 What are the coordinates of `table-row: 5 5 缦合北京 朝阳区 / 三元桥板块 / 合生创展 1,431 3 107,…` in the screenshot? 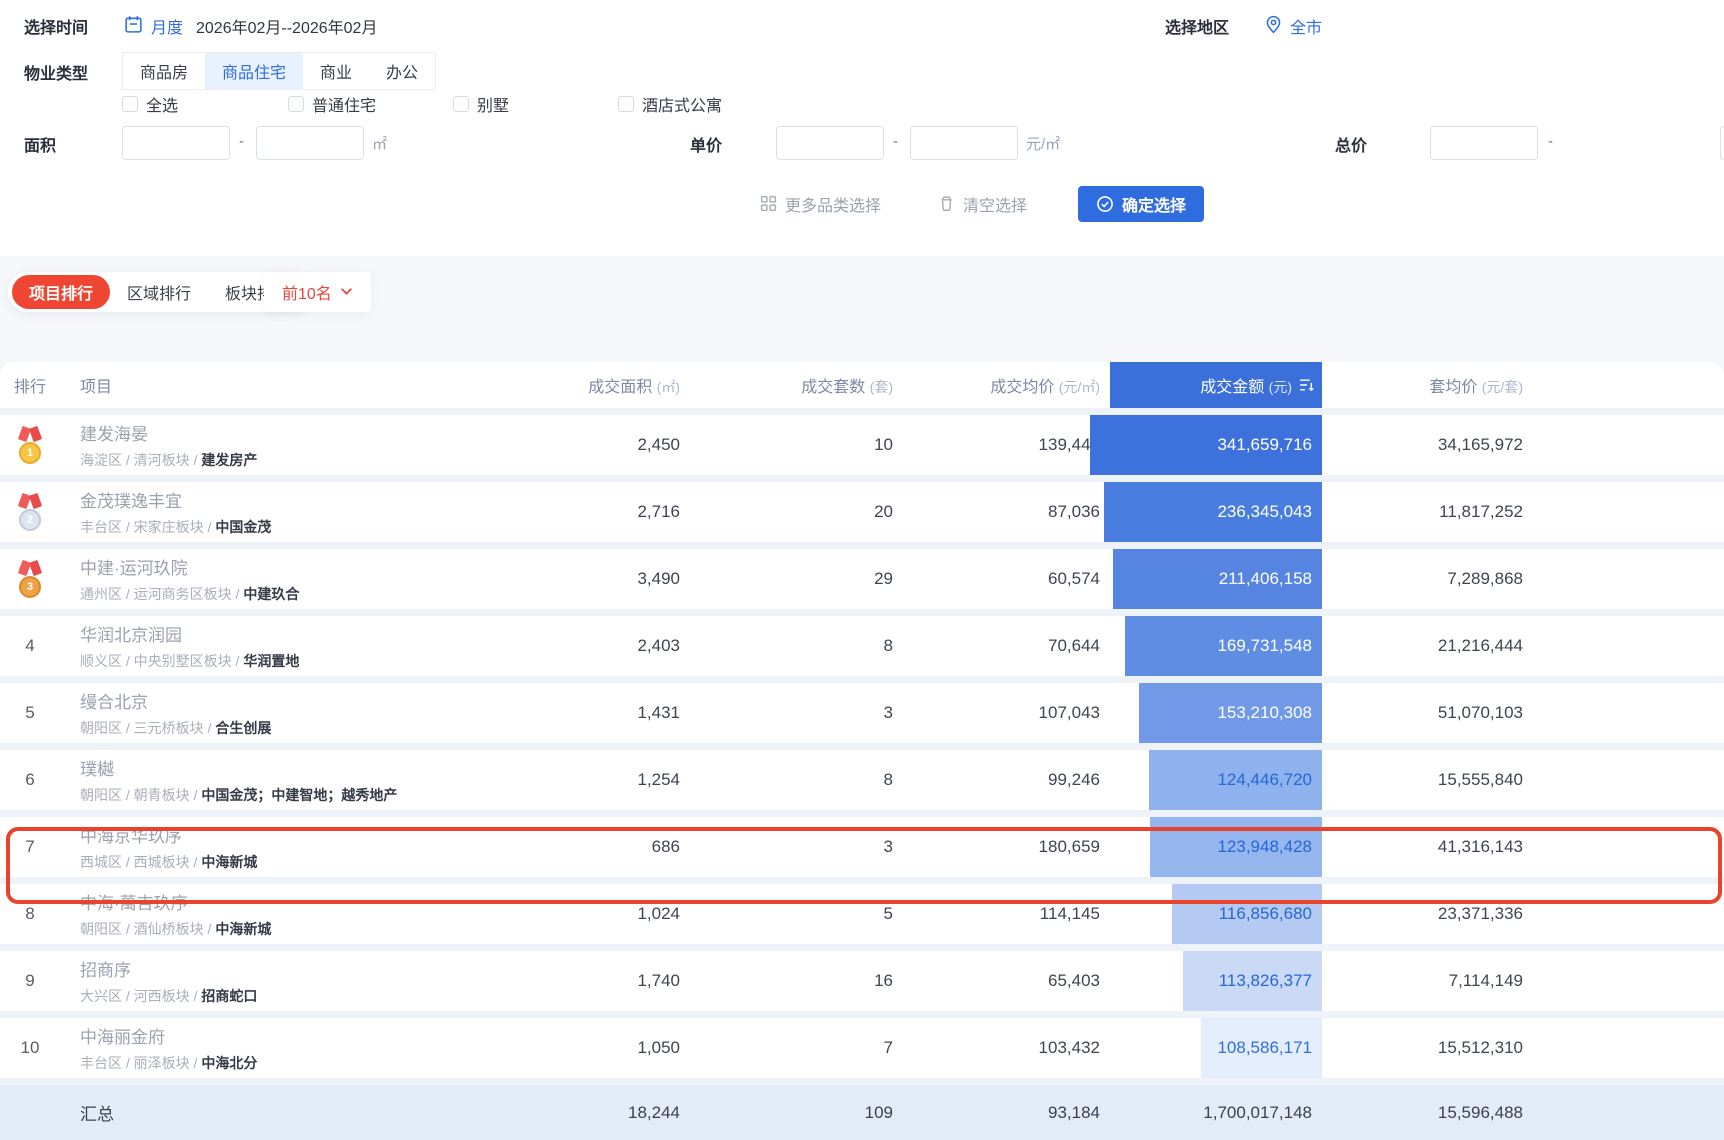 It's located at (862, 709).